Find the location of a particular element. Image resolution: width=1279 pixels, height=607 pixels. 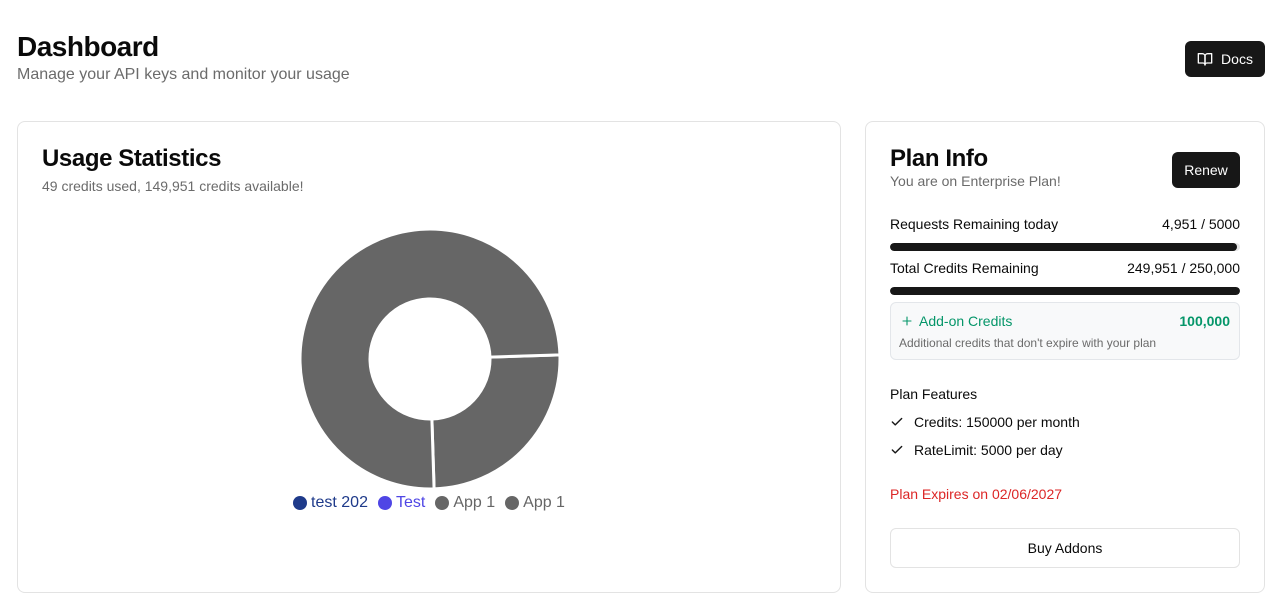

legend-item-test: Test is located at coordinates (401, 503).